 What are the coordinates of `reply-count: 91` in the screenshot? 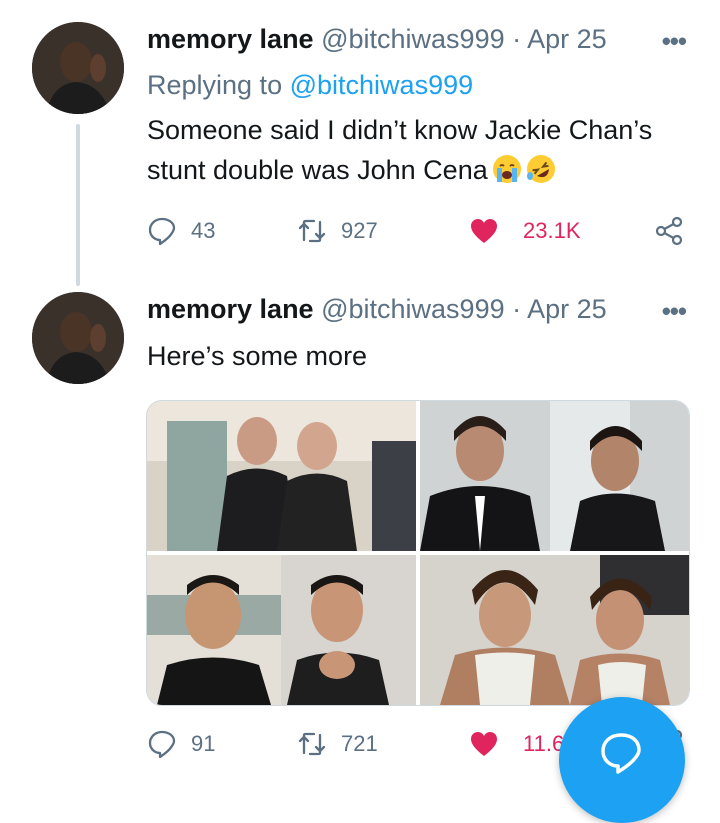 It's located at (203, 743).